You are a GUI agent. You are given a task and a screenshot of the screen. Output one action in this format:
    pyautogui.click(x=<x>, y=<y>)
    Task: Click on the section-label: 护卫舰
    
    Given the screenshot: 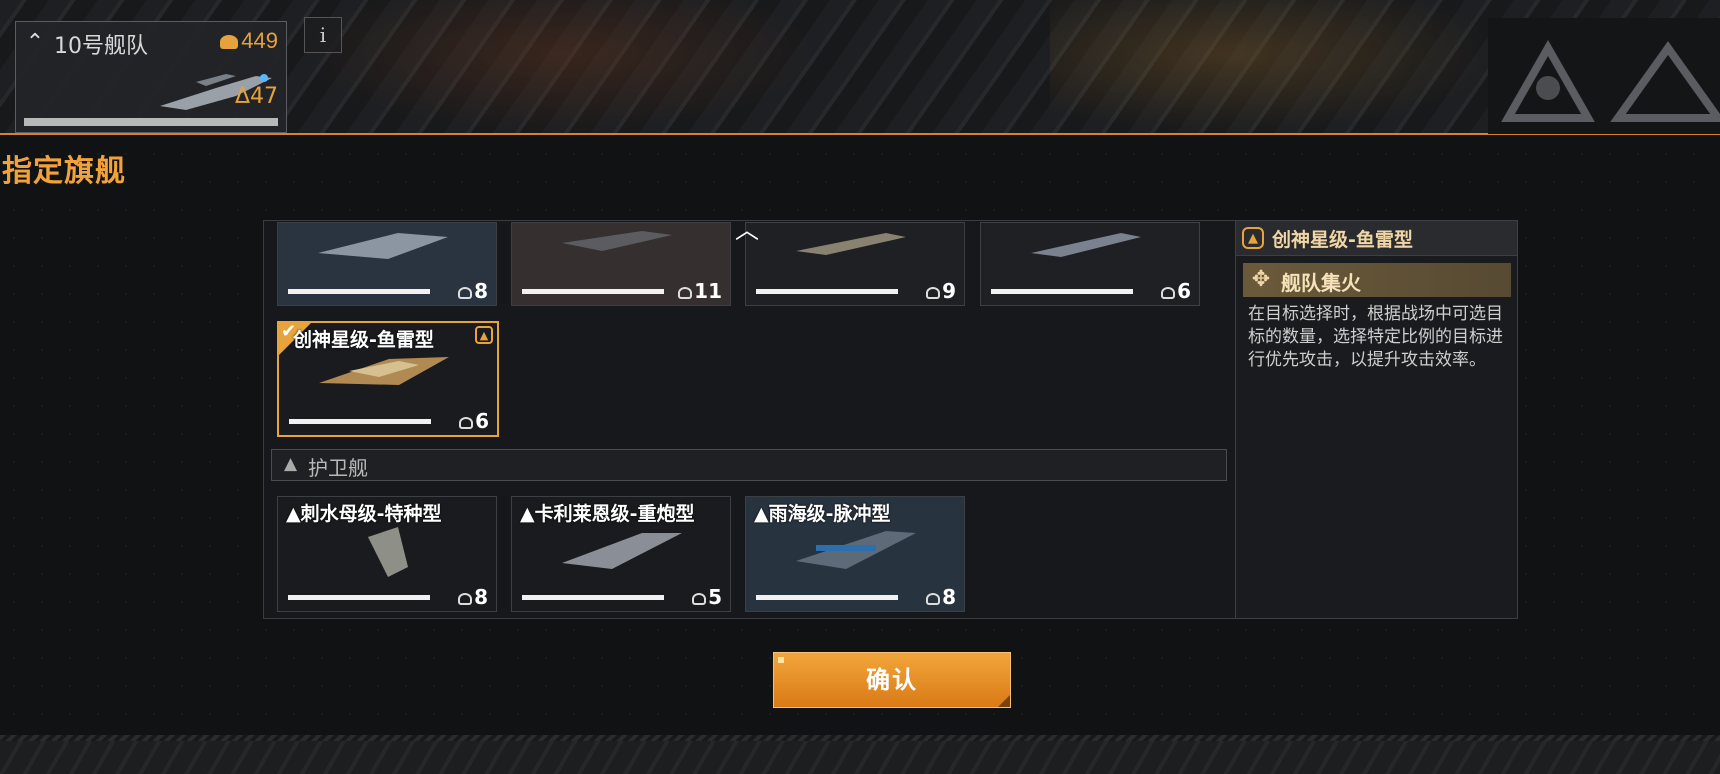 What is the action you would take?
    pyautogui.click(x=338, y=468)
    